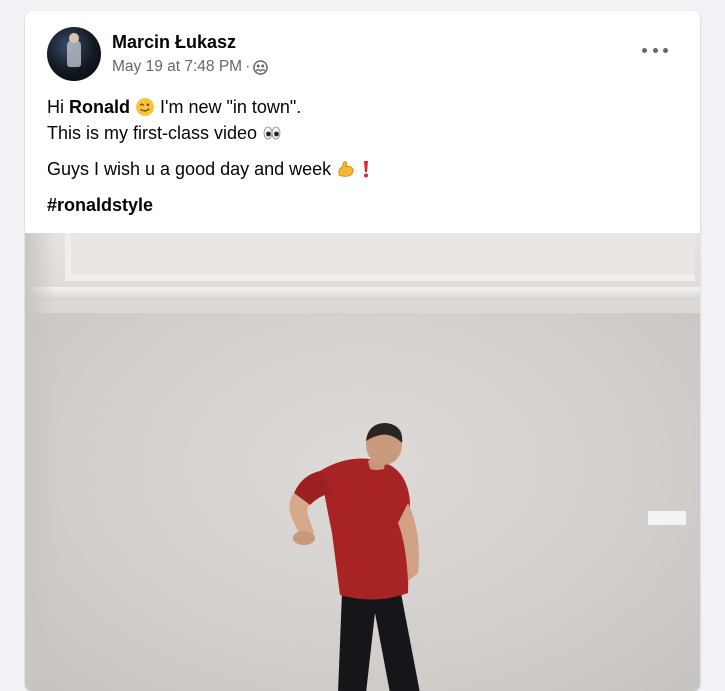  I want to click on video-wall-shadow, so click(40, 462).